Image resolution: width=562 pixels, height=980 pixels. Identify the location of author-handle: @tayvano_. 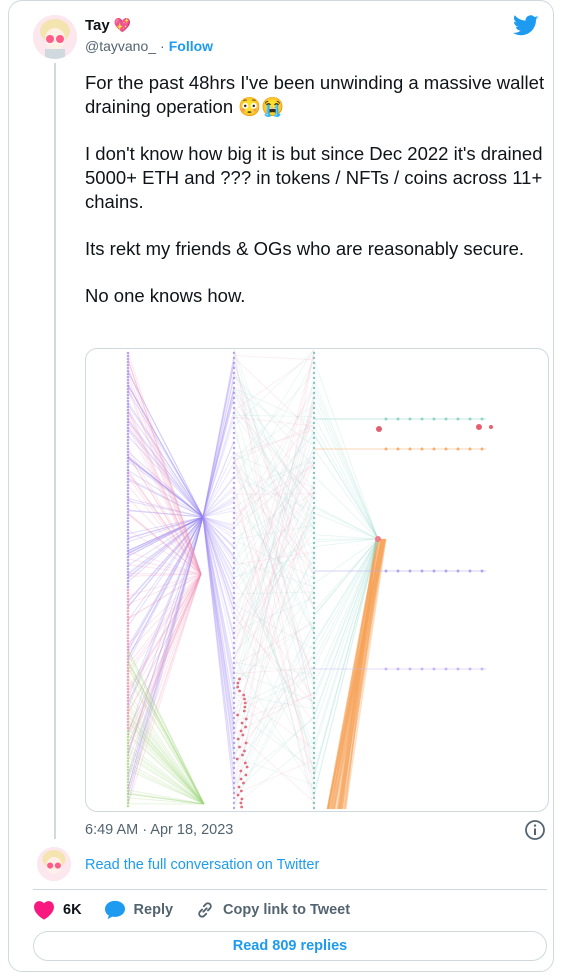
(120, 46).